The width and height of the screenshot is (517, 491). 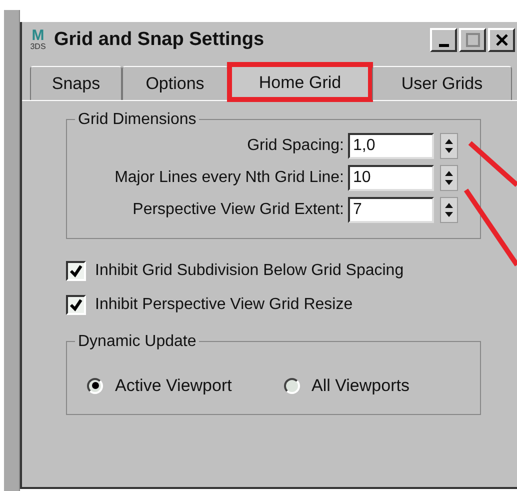 I want to click on field-label: Major Lines every Nth Grid Line:, so click(x=229, y=178).